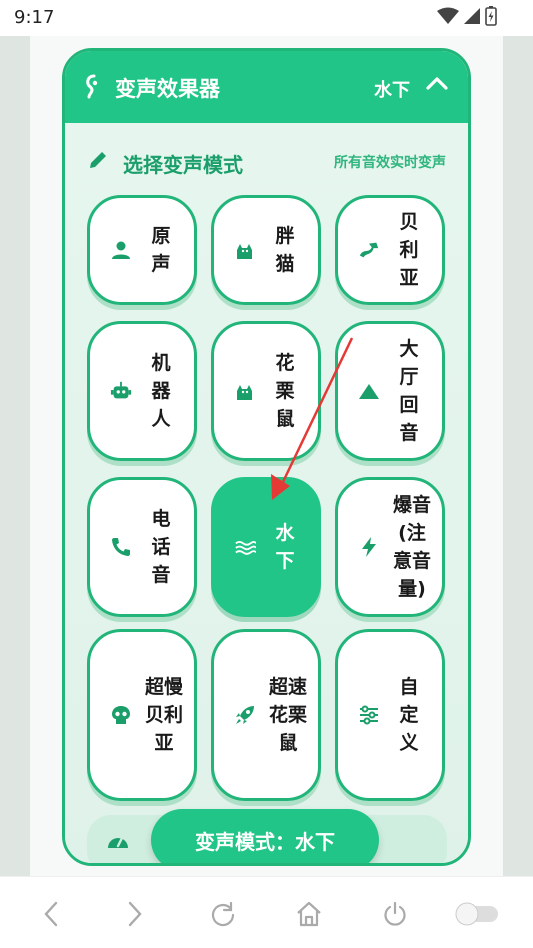 This screenshot has width=533, height=948. I want to click on refresh-icon, so click(223, 914).